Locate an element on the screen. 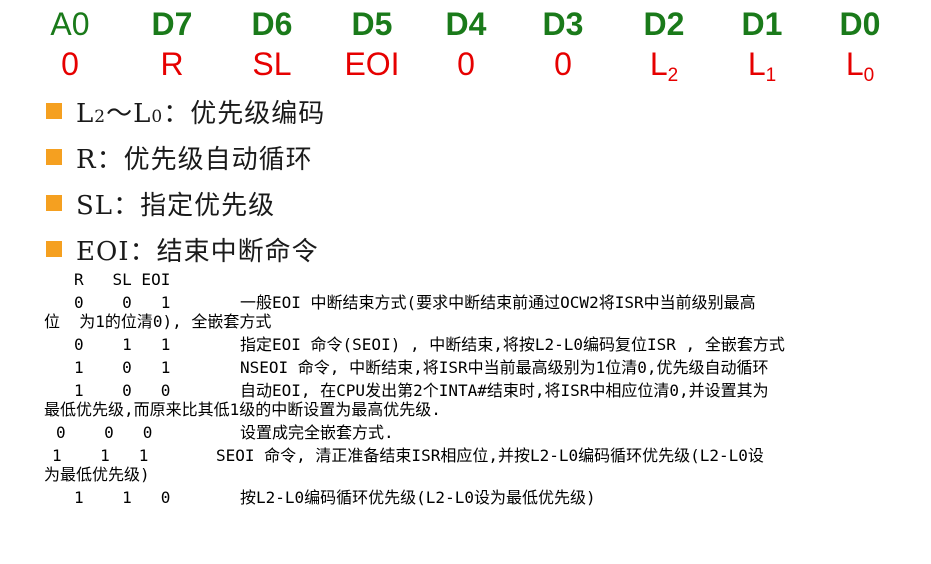 The height and width of the screenshot is (564, 931). bullet-text: R：优先级自动循环 is located at coordinates (194, 159).